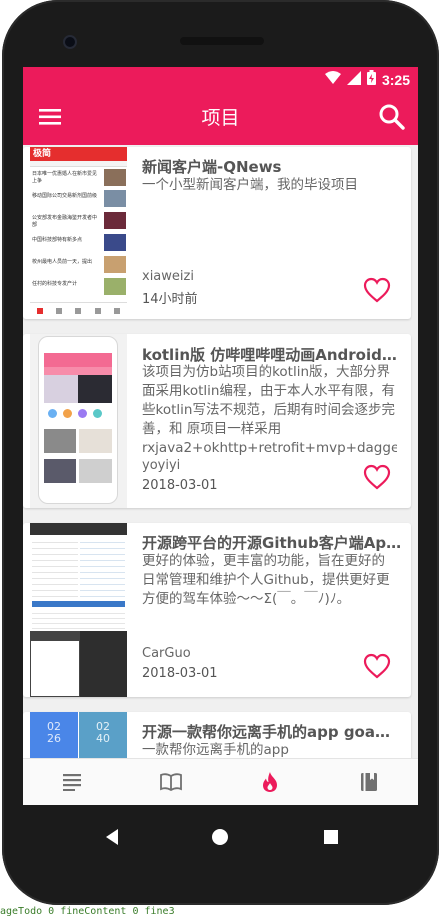 The image size is (441, 917). Describe the element at coordinates (212, 167) in the screenshot. I see `project-title: 新闻客户端-QNews` at that location.